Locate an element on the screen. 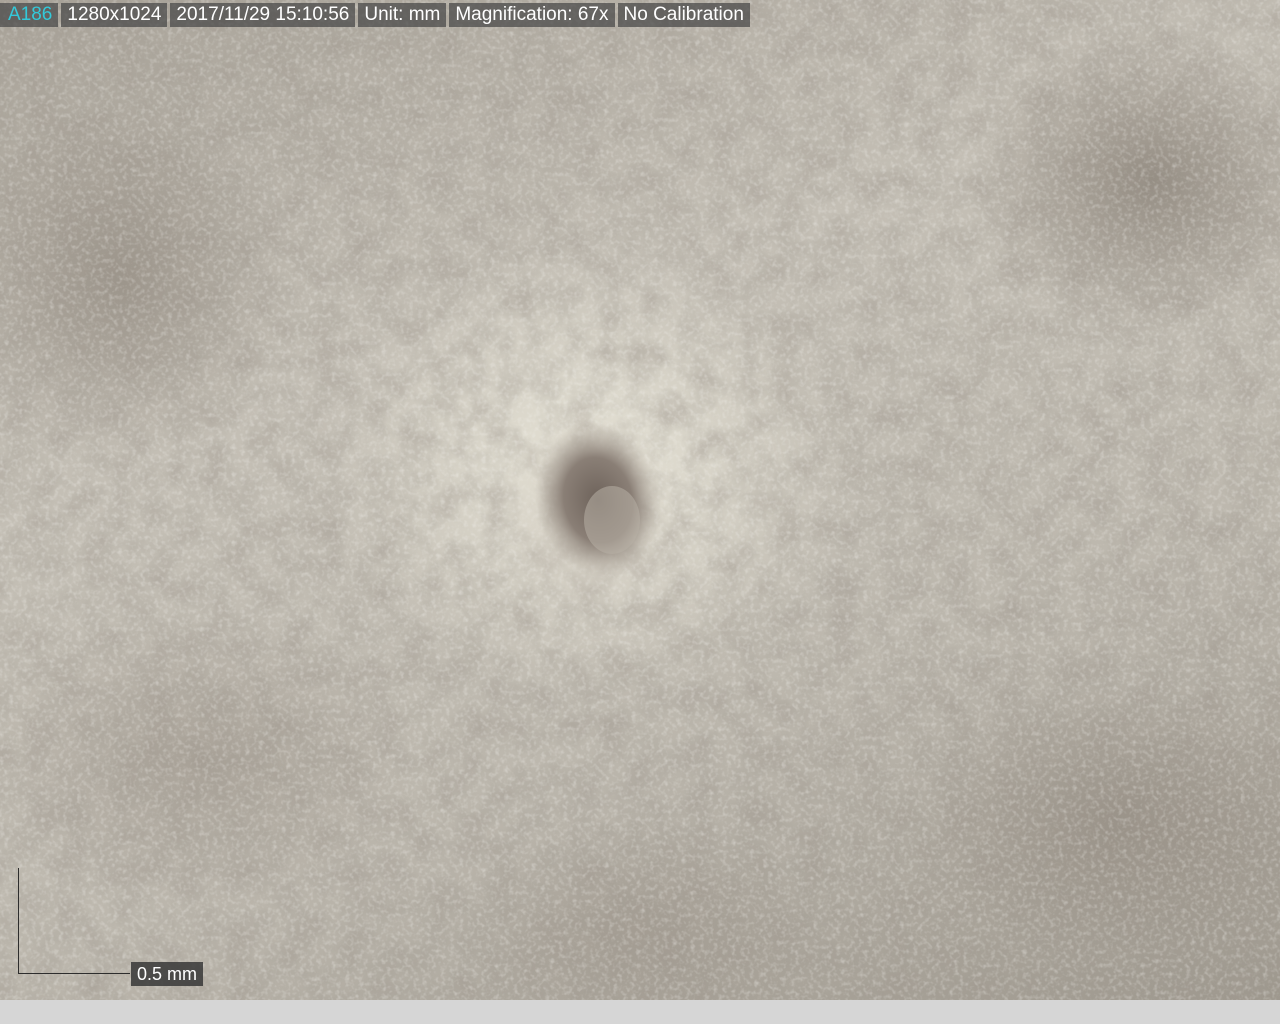 Image resolution: width=1280 pixels, height=1024 pixels. scale-bar-horizontal-line is located at coordinates (74, 973).